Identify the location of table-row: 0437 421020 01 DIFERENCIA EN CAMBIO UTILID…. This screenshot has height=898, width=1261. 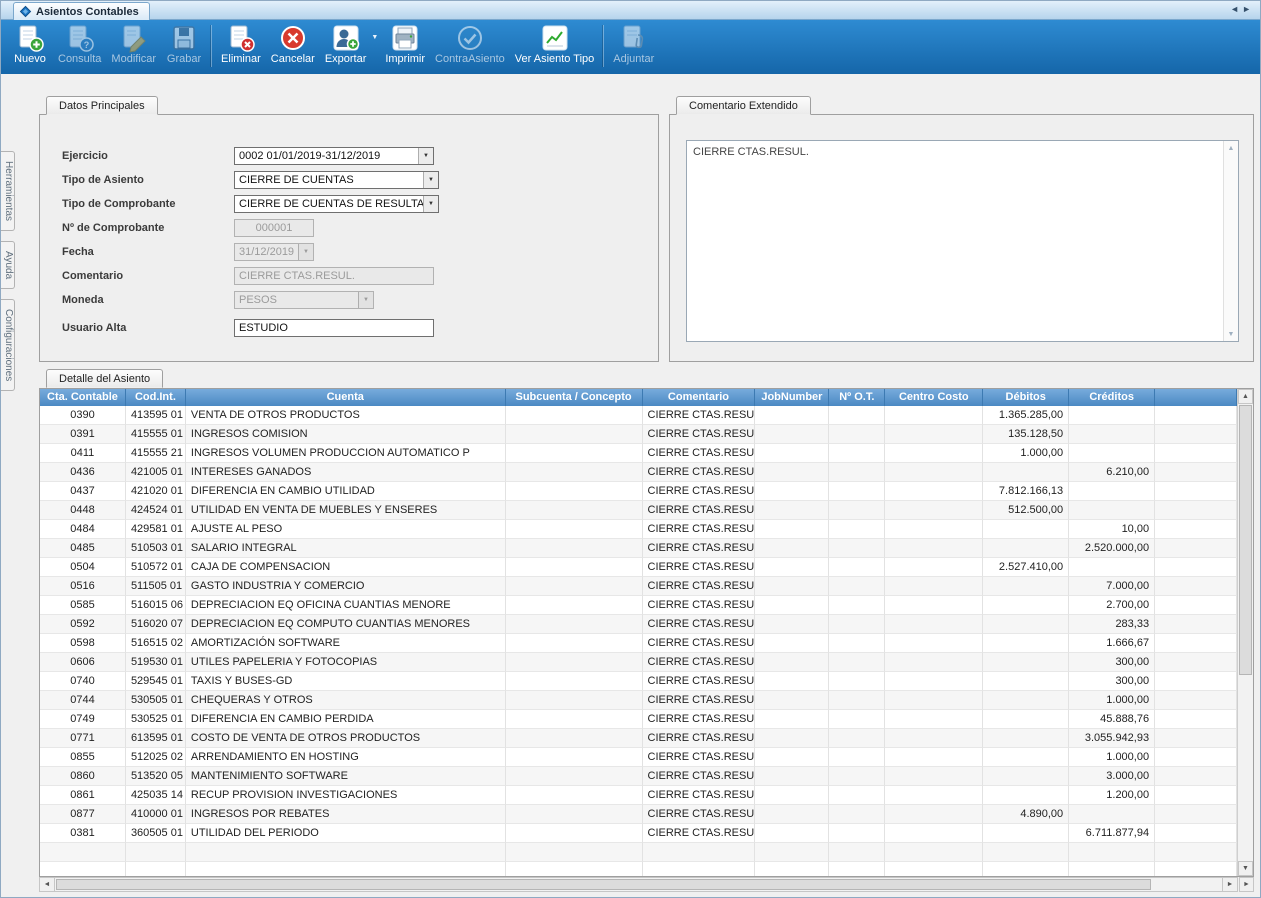
(639, 491).